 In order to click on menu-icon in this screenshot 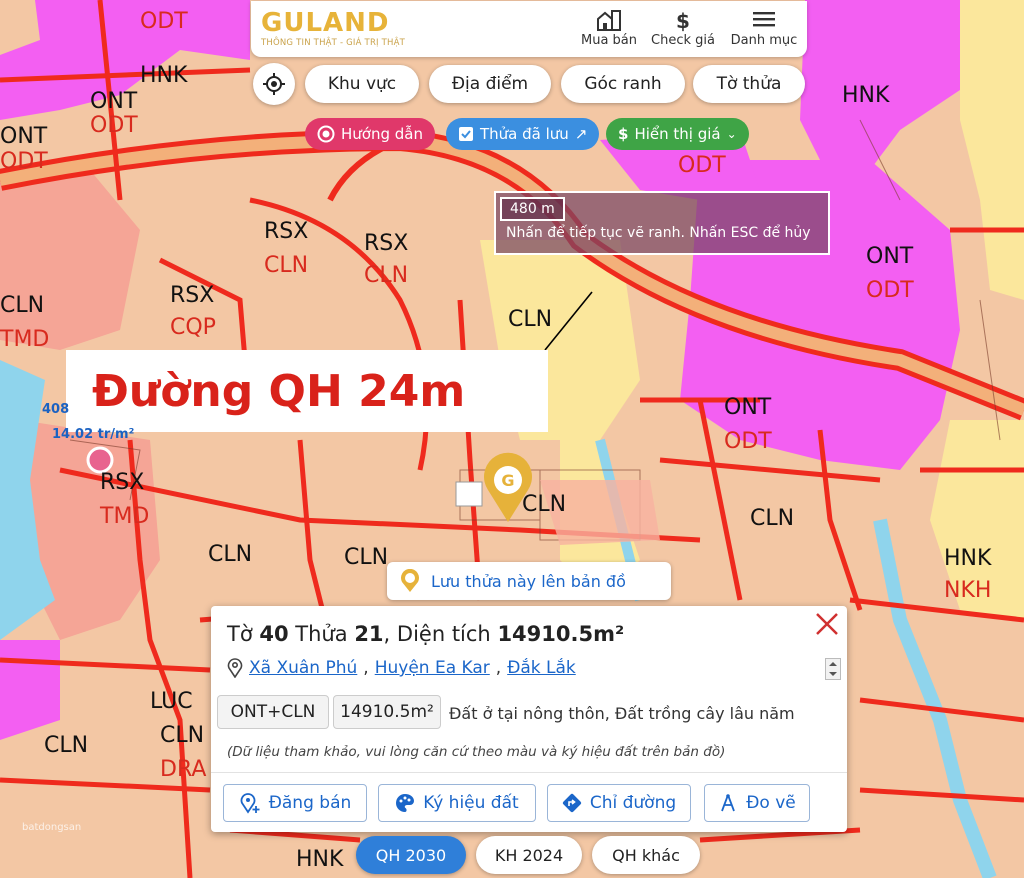, I will do `click(764, 21)`.